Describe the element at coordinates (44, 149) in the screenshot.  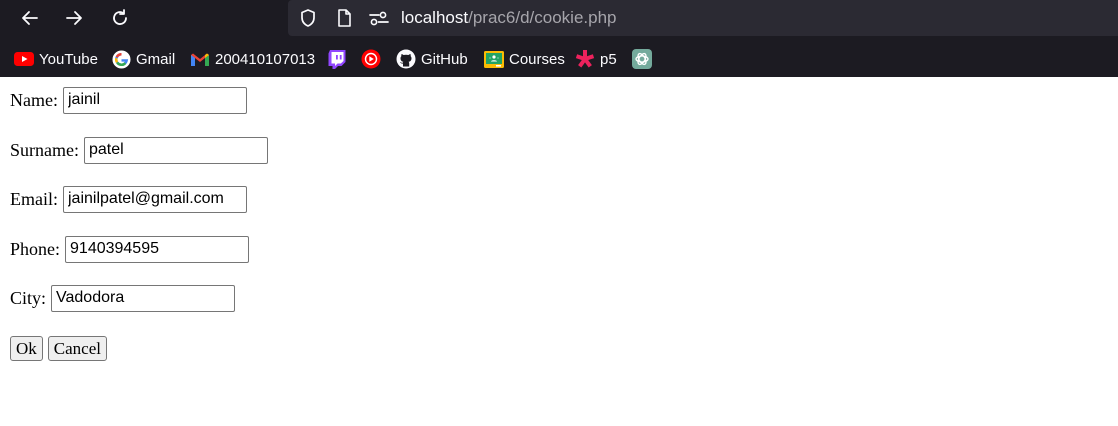
I see `surname-label: Surname:` at that location.